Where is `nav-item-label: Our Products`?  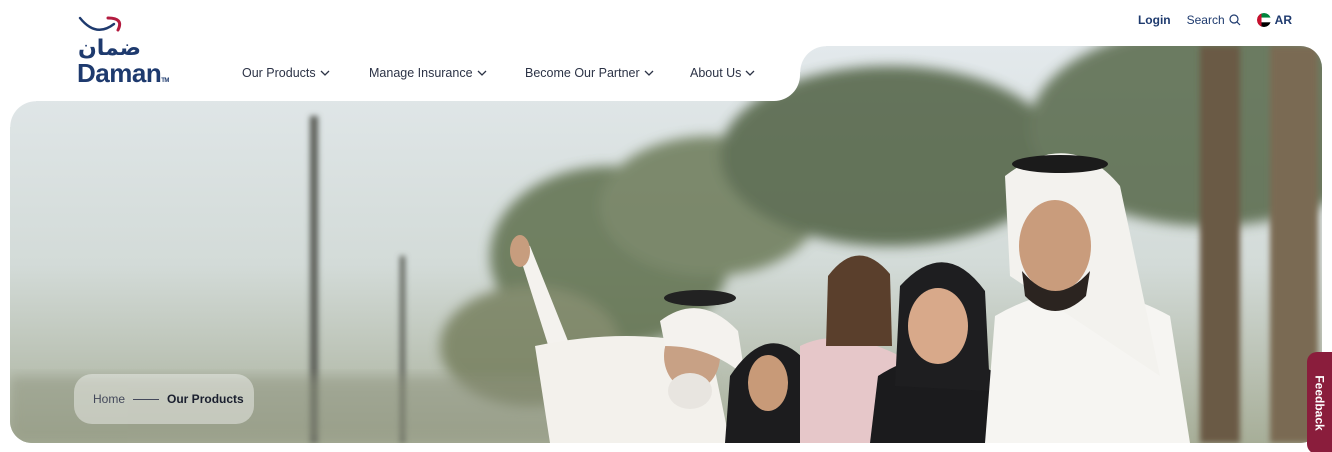
nav-item-label: Our Products is located at coordinates (279, 73).